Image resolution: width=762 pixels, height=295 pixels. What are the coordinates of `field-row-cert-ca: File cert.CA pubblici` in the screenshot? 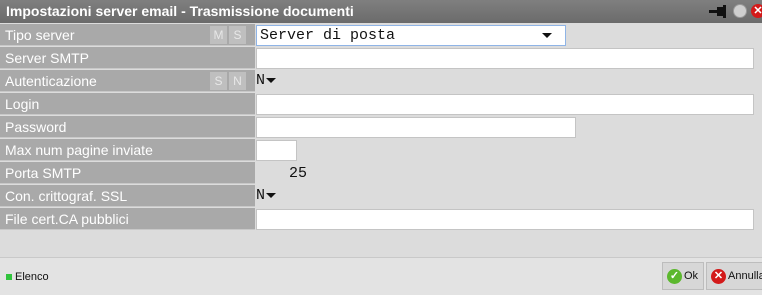 It's located at (381, 219).